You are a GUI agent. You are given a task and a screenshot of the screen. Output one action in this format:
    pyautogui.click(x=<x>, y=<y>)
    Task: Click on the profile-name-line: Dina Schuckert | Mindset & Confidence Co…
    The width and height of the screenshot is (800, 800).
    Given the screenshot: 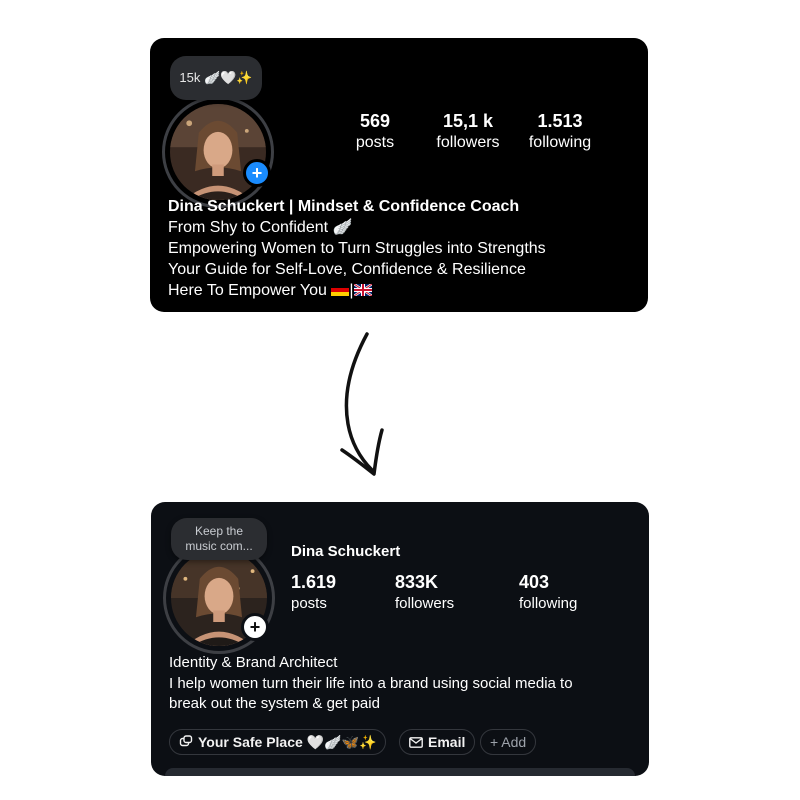 What is the action you would take?
    pyautogui.click(x=344, y=206)
    